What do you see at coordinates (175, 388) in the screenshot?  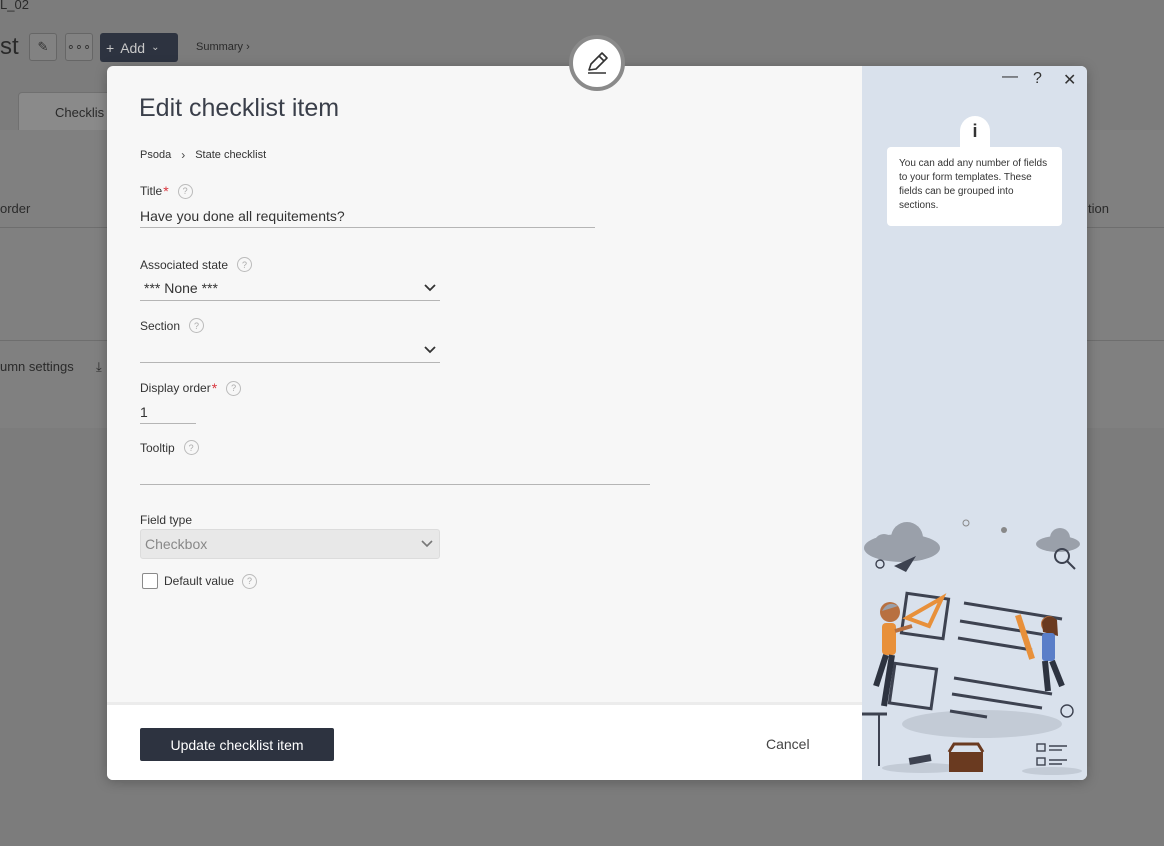 I see `display-order-label-text: Display order` at bounding box center [175, 388].